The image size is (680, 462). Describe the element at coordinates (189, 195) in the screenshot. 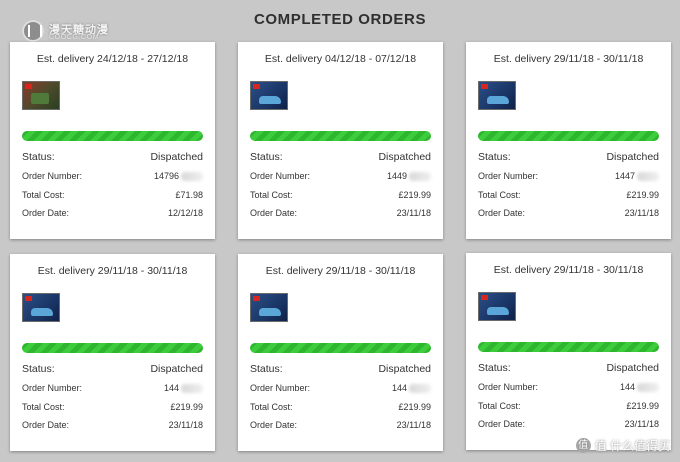

I see `total-cost-value: £71.98` at that location.